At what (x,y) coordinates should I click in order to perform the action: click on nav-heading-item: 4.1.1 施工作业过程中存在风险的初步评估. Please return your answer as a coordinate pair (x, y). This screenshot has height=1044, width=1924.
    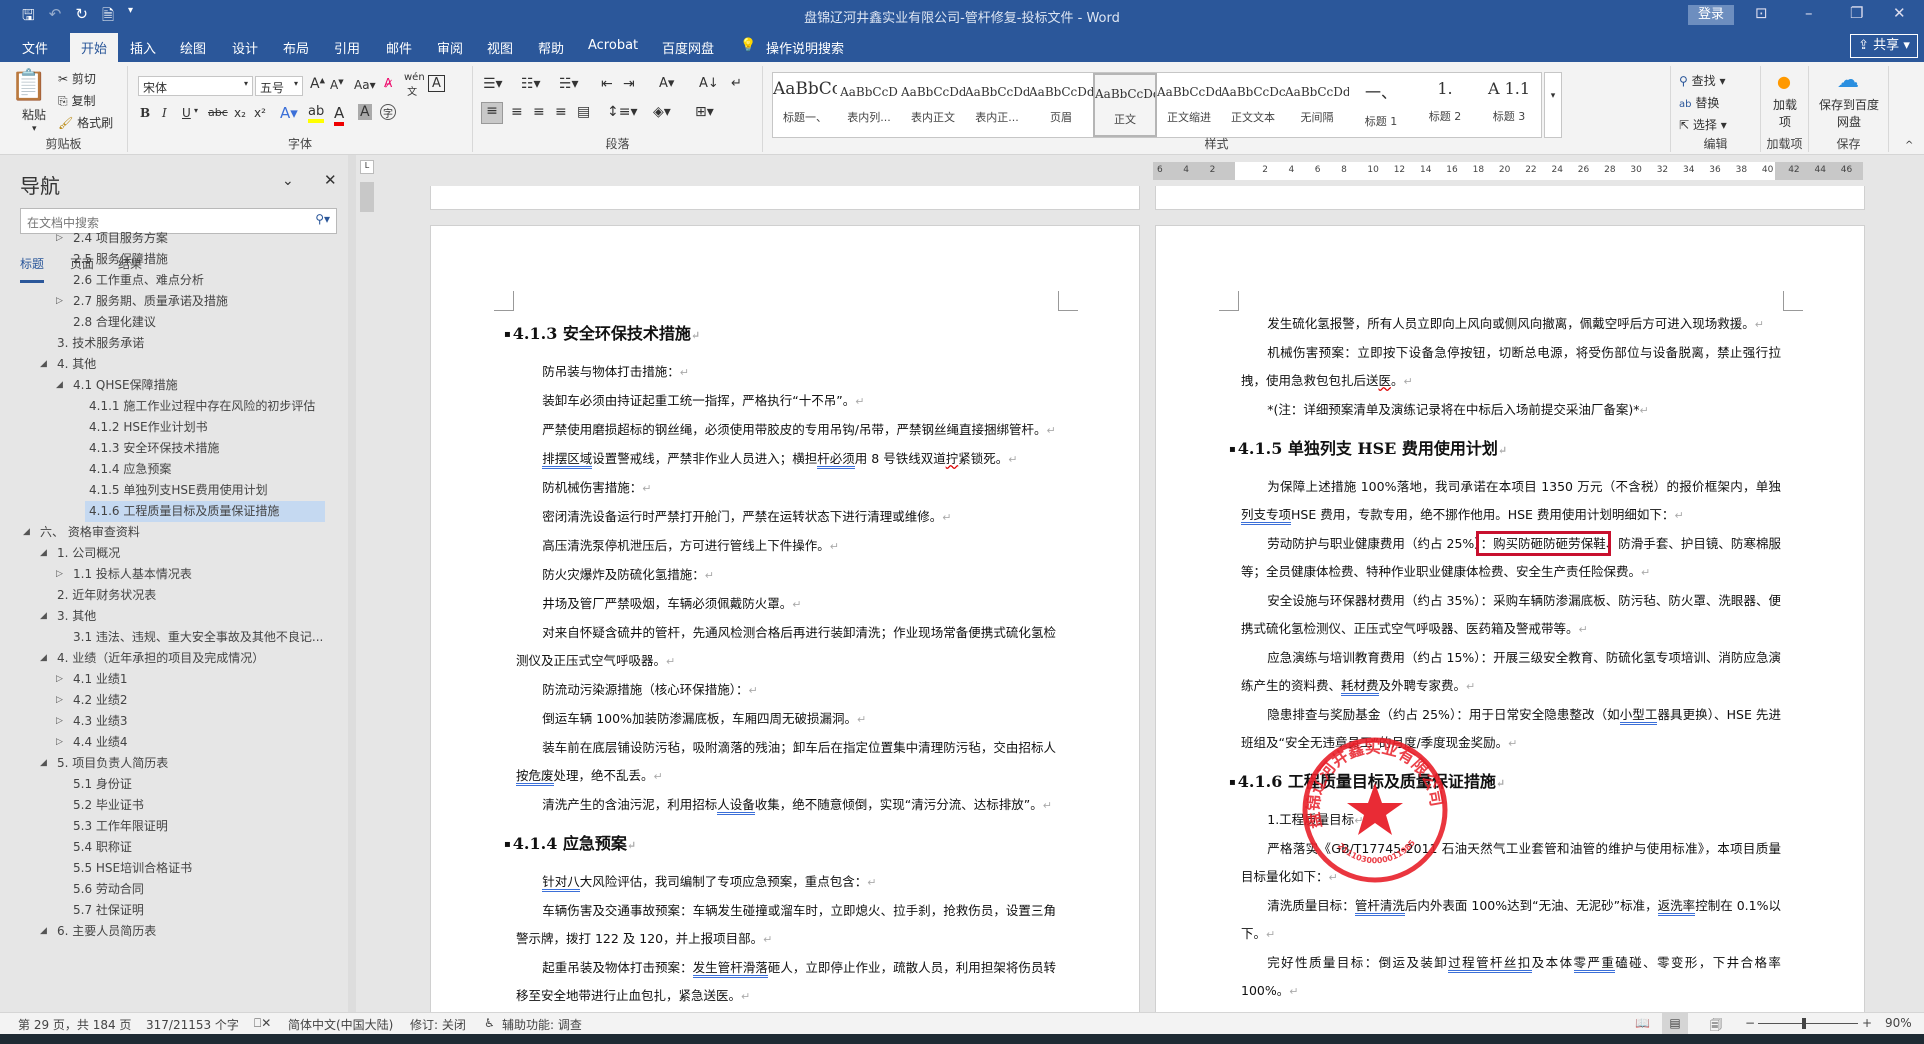
    Looking at the image, I should click on (202, 406).